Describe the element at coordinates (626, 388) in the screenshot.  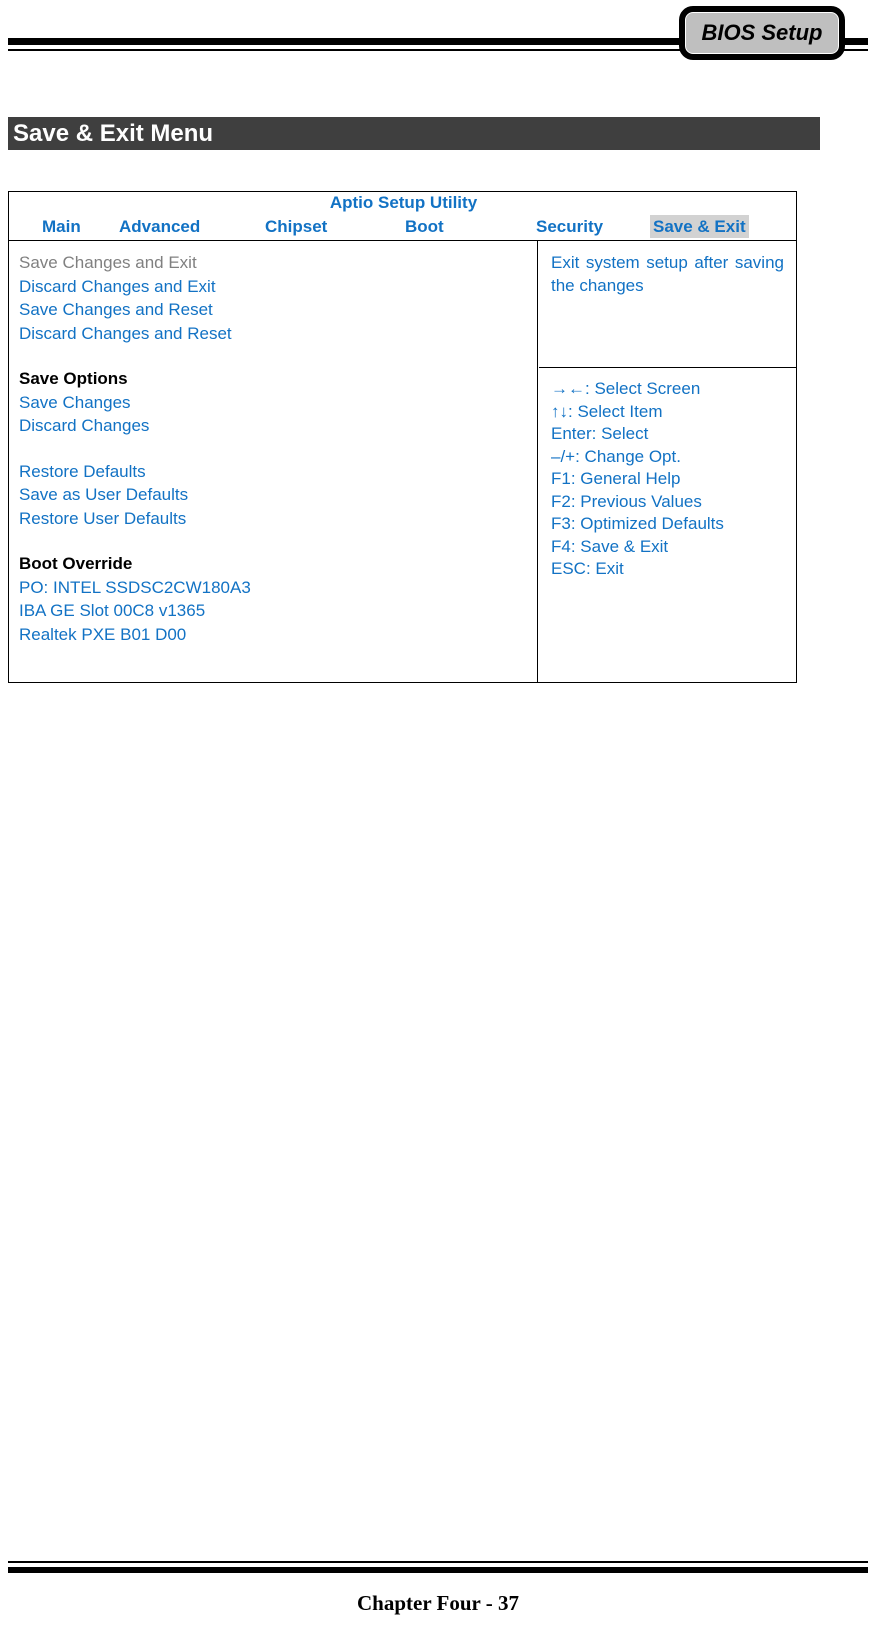
I see `legend-line-1: →←: Select Screen` at that location.